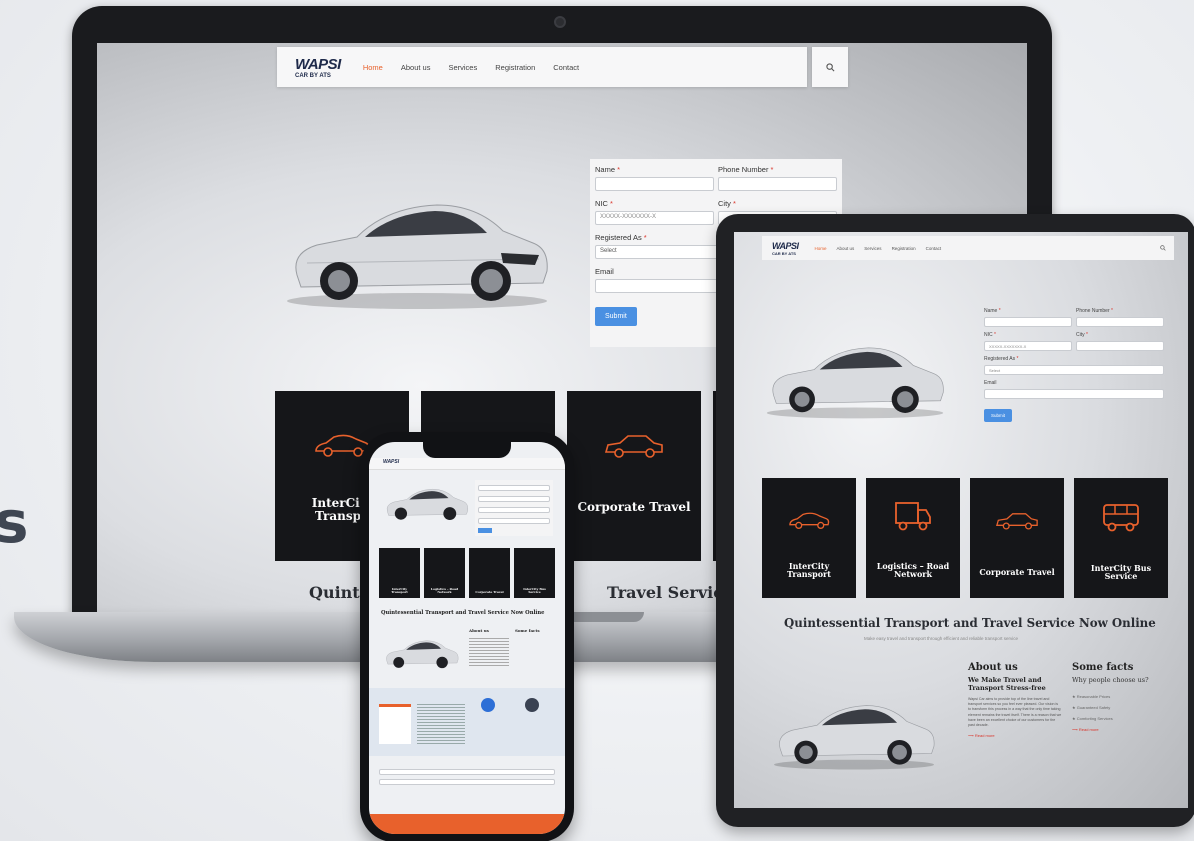 The width and height of the screenshot is (1194, 841). Describe the element at coordinates (14, 522) in the screenshot. I see `cropped-letter: s` at that location.